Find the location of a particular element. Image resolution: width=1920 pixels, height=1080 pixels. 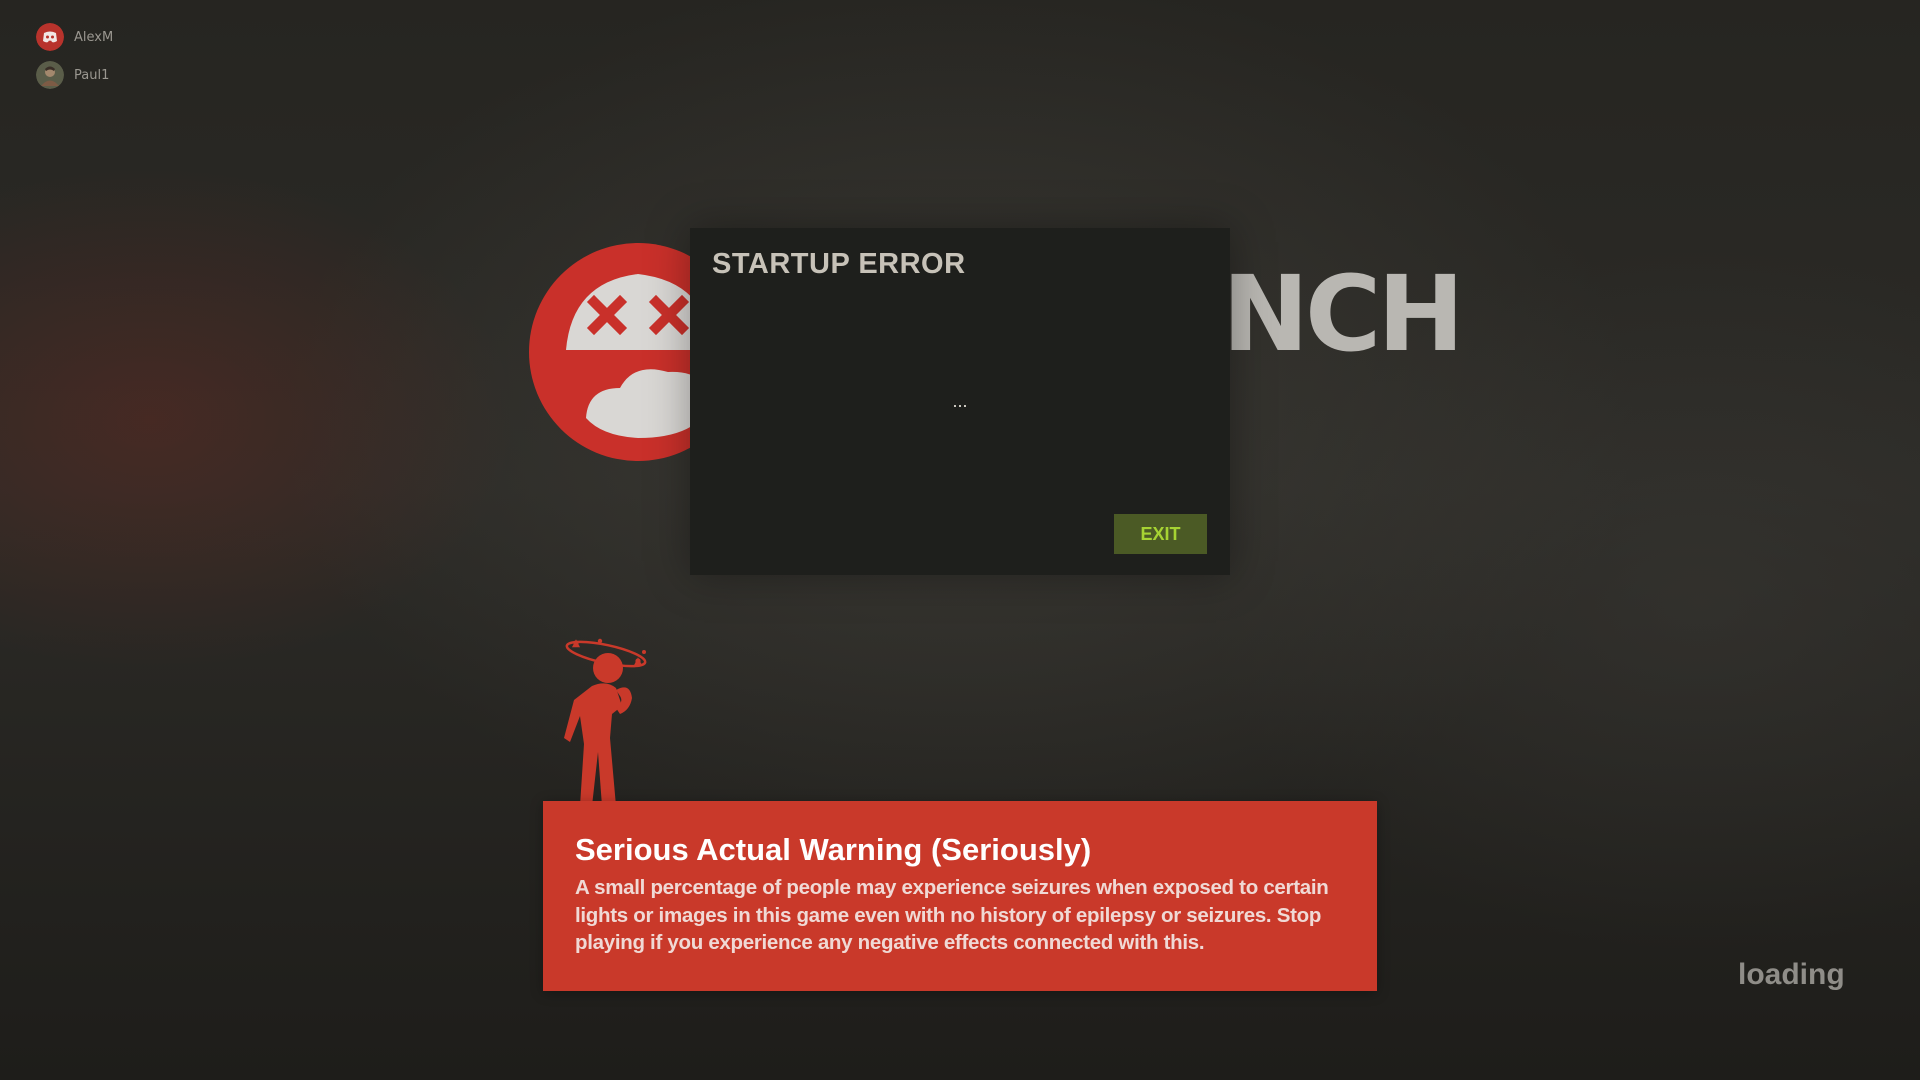

friend-item: Paul1 is located at coordinates (74, 75).